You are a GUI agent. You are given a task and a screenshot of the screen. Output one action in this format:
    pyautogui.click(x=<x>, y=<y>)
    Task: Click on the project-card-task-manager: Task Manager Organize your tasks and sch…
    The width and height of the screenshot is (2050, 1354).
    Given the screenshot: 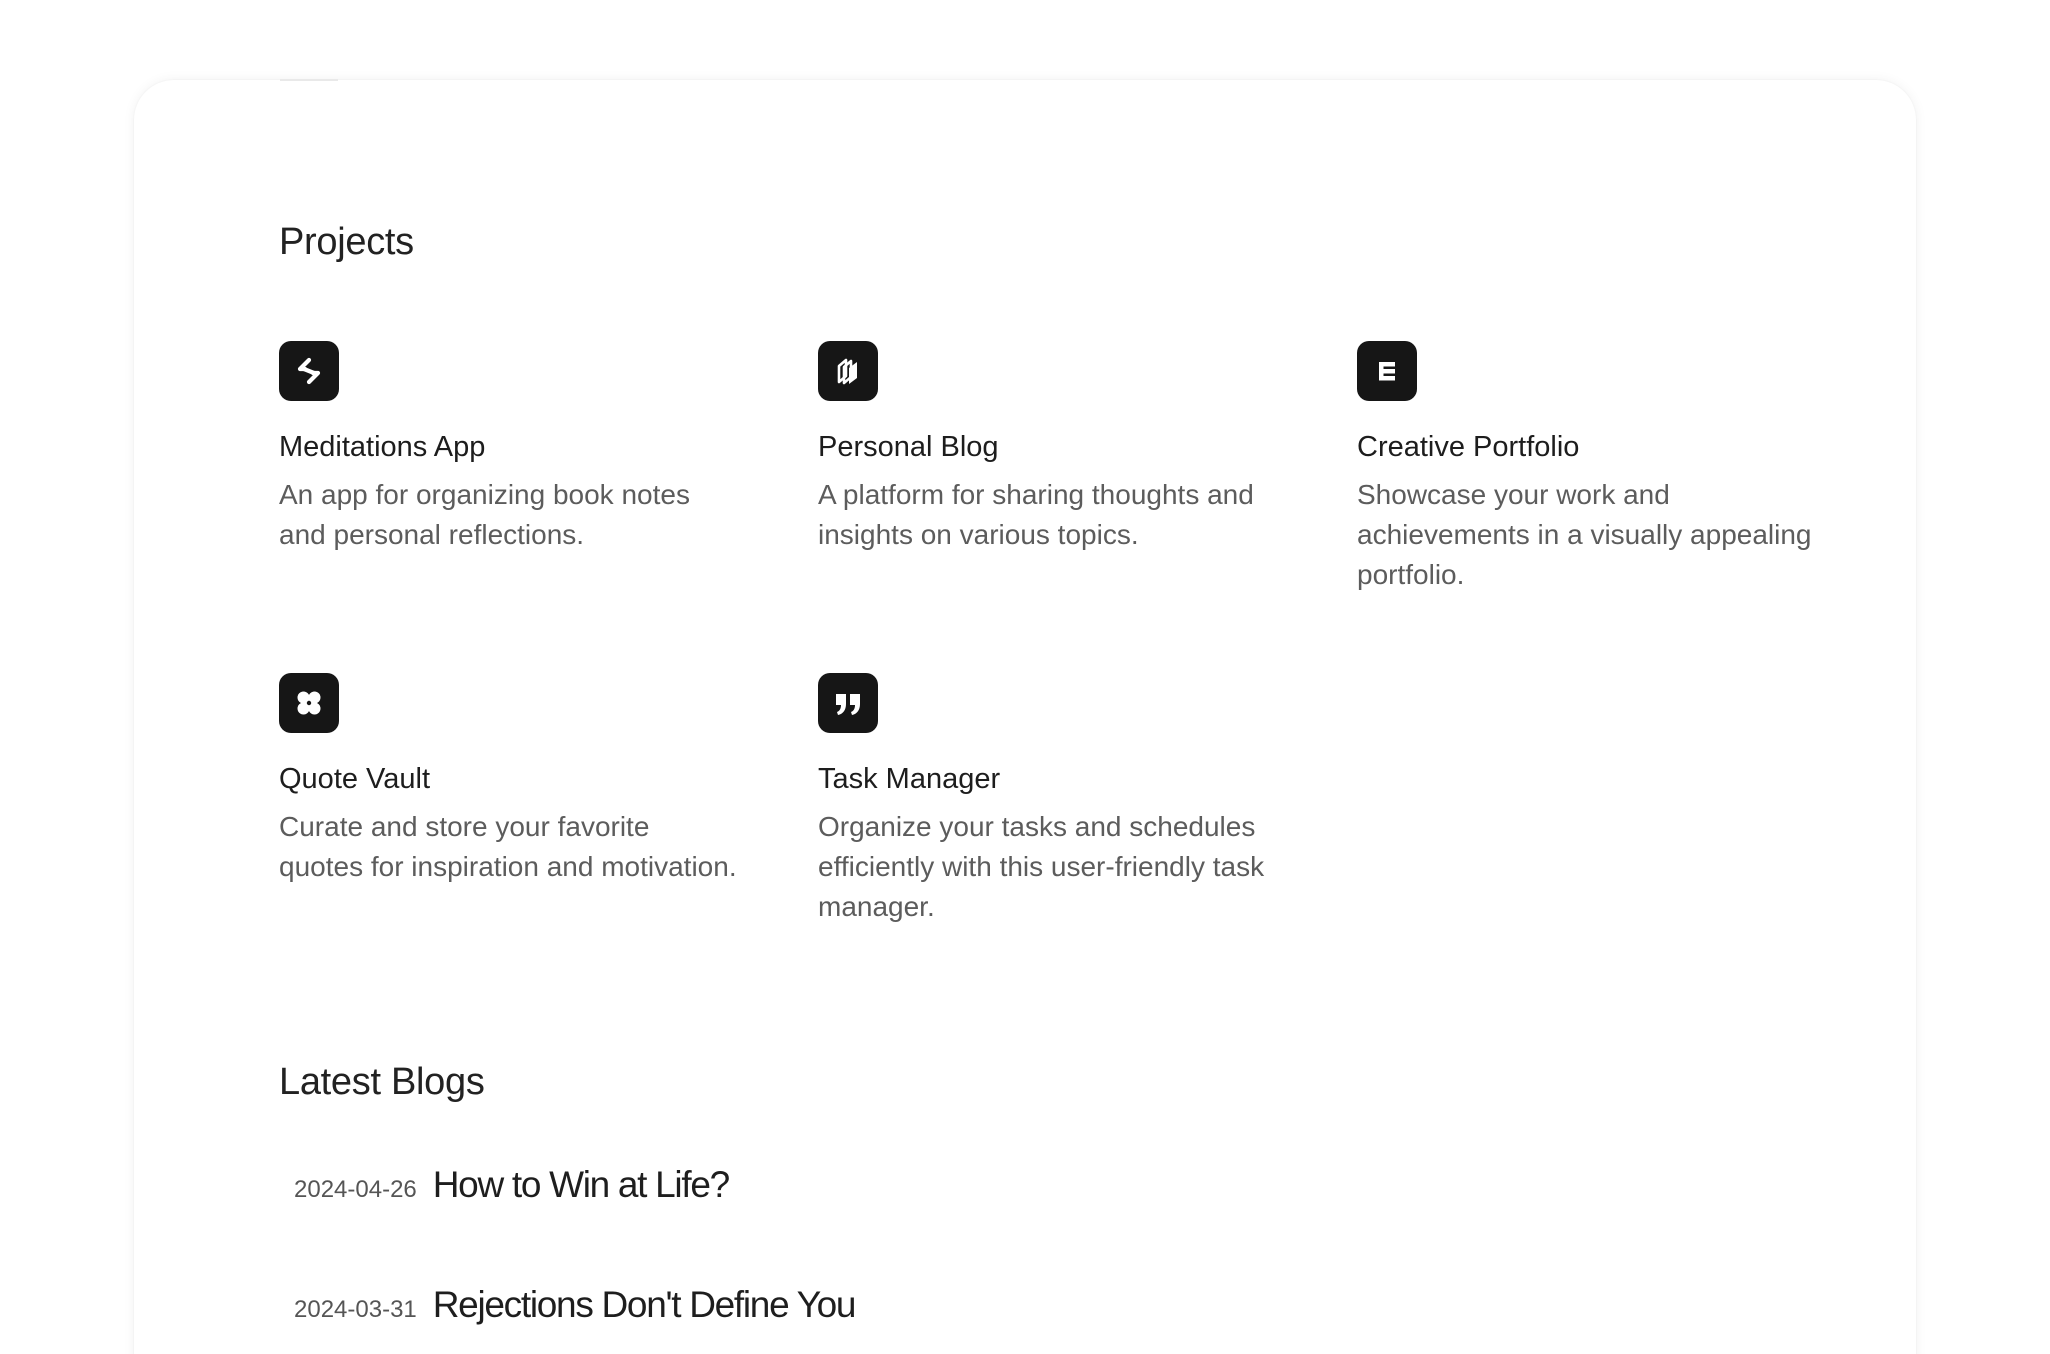 What is the action you would take?
    pyautogui.click(x=1053, y=800)
    